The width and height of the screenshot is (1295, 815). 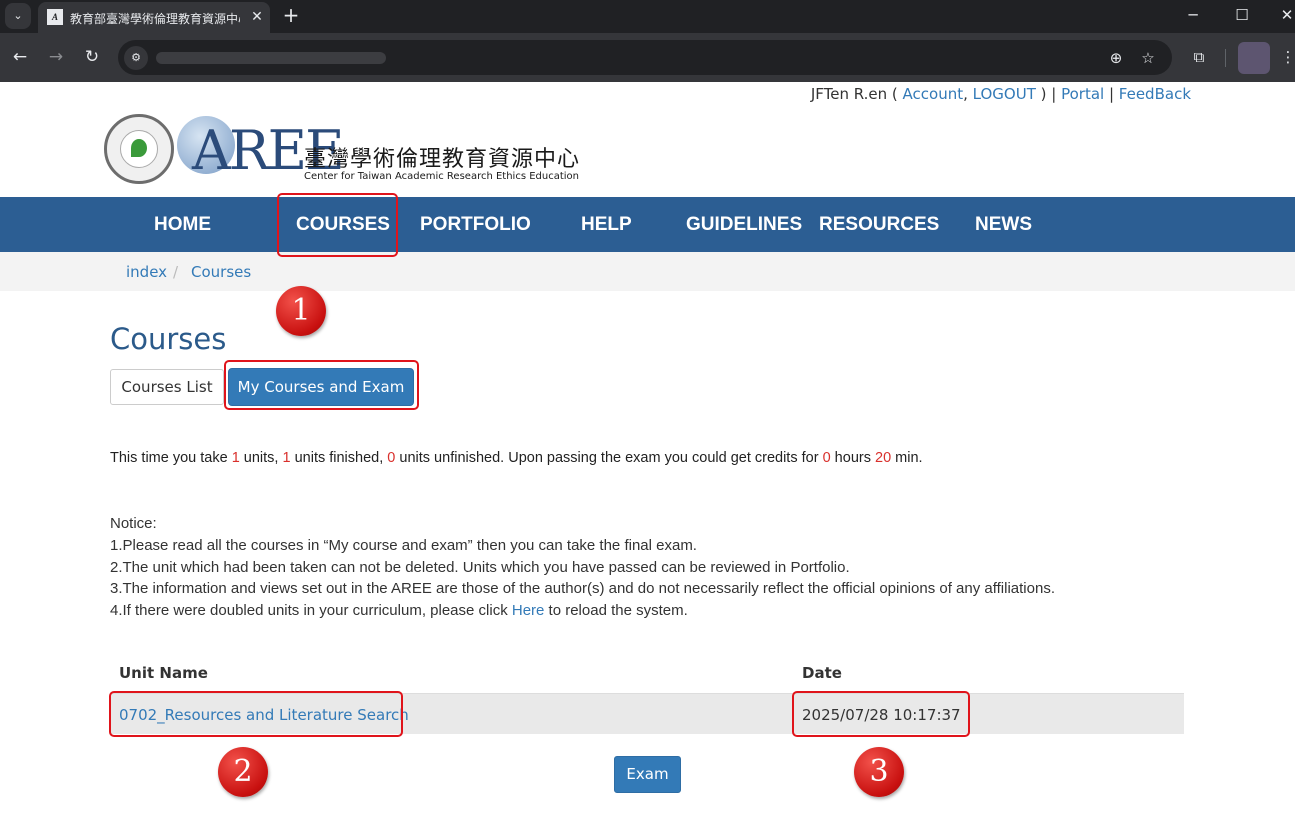 I want to click on account-link: Account, so click(x=933, y=94).